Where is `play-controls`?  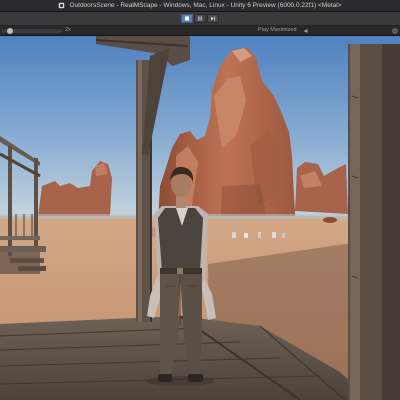
play-controls is located at coordinates (200, 18).